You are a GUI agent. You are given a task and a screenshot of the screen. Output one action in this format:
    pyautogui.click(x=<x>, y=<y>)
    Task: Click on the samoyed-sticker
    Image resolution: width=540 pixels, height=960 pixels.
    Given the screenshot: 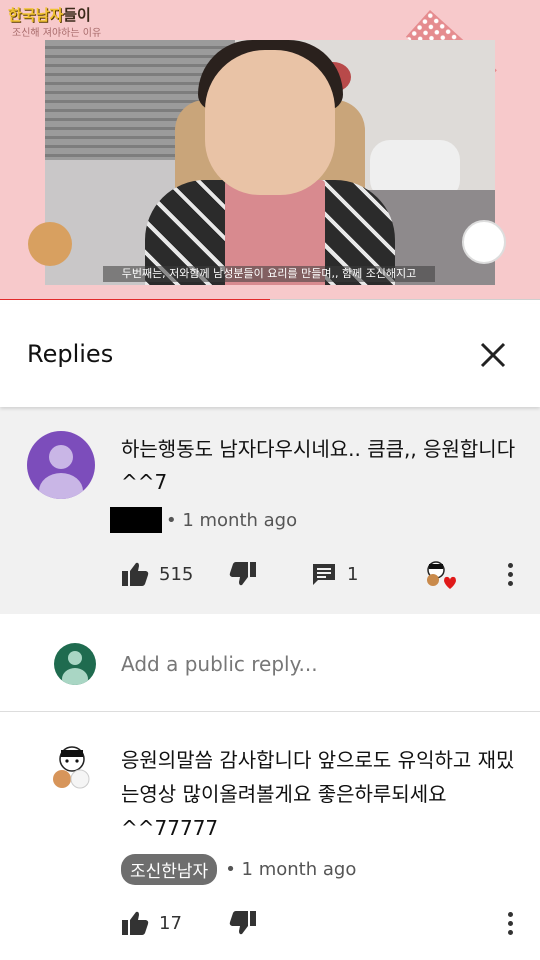 What is the action you would take?
    pyautogui.click(x=484, y=242)
    